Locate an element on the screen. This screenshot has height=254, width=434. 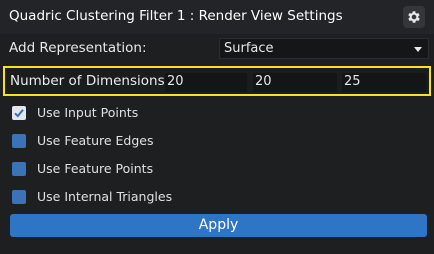
use-feature-points-option: Use Feature Points is located at coordinates (217, 169).